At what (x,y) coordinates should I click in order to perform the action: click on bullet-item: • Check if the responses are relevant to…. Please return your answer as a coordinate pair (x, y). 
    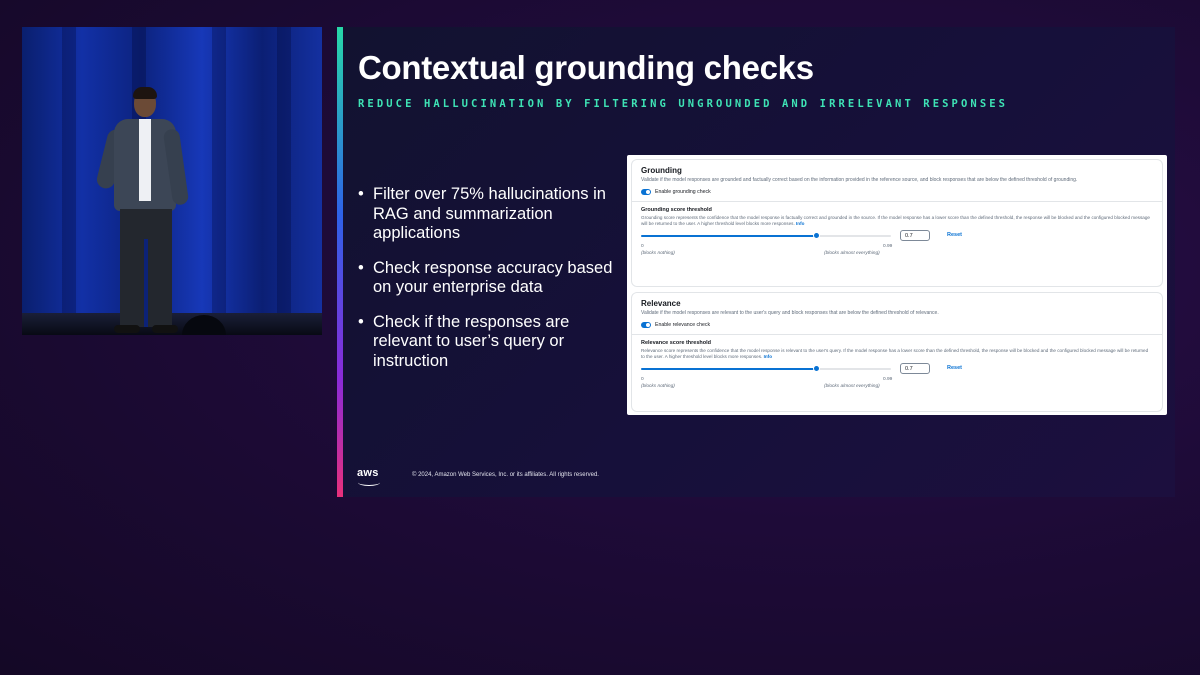
    Looking at the image, I should click on (493, 342).